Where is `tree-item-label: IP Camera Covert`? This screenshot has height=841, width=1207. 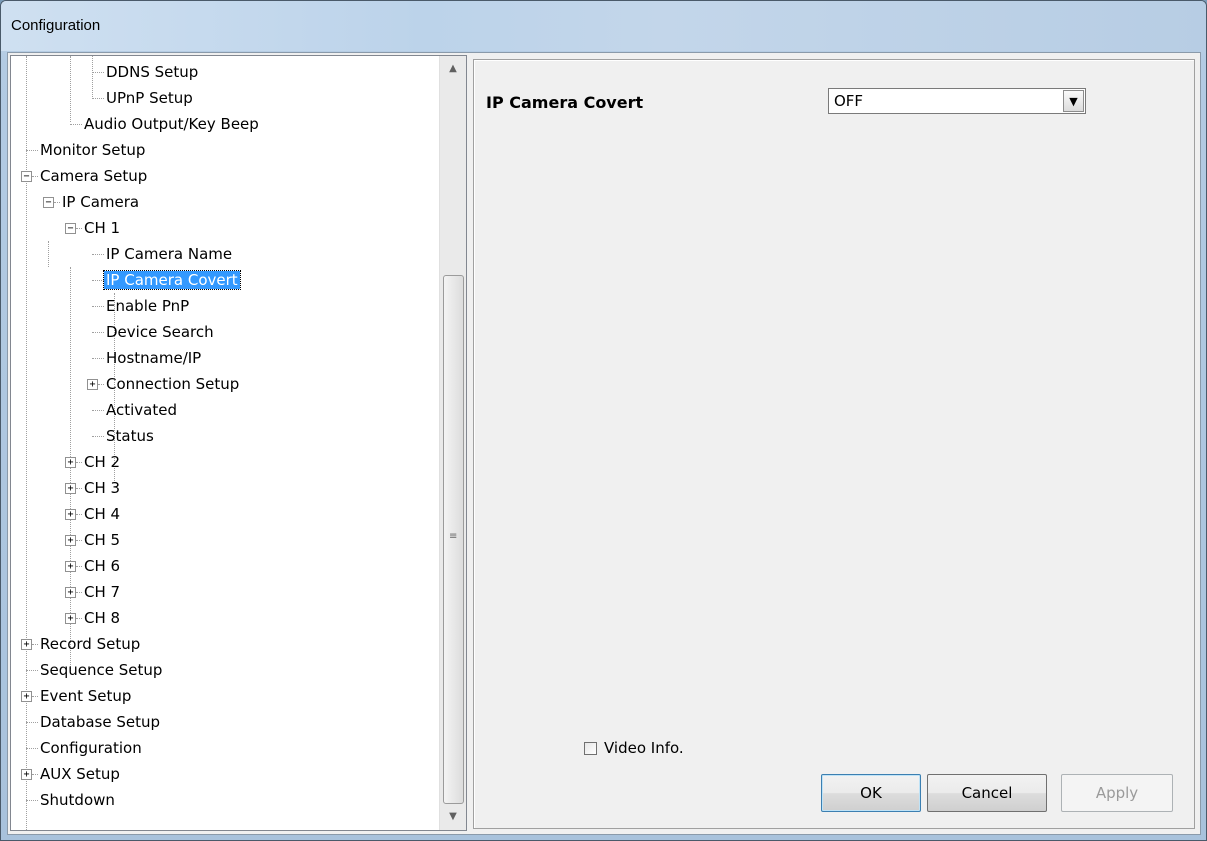 tree-item-label: IP Camera Covert is located at coordinates (172, 280).